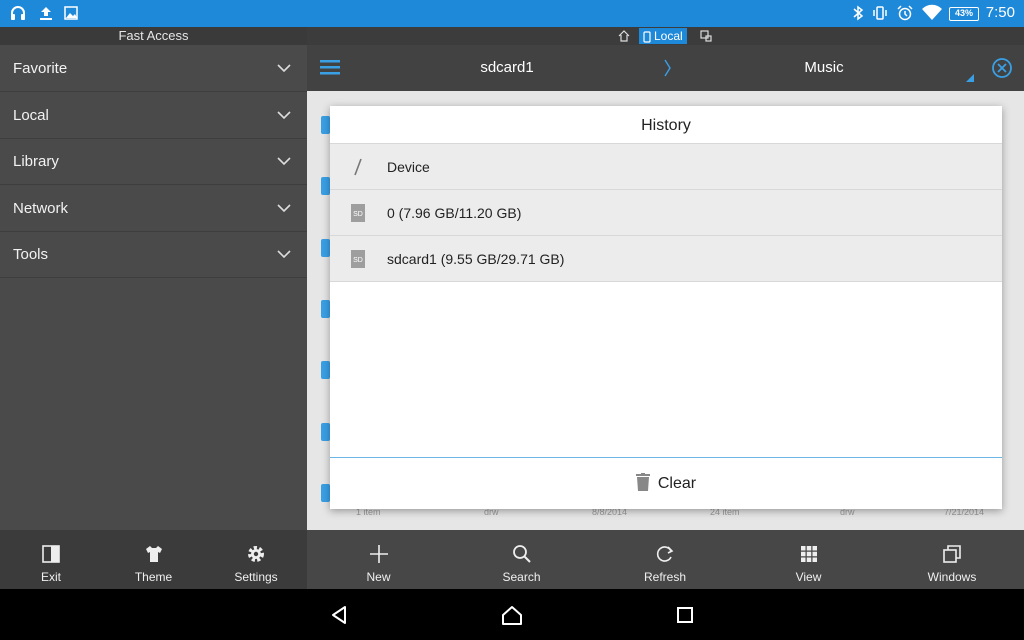 This screenshot has height=640, width=1024. What do you see at coordinates (706, 36) in the screenshot?
I see `network-tab-icon` at bounding box center [706, 36].